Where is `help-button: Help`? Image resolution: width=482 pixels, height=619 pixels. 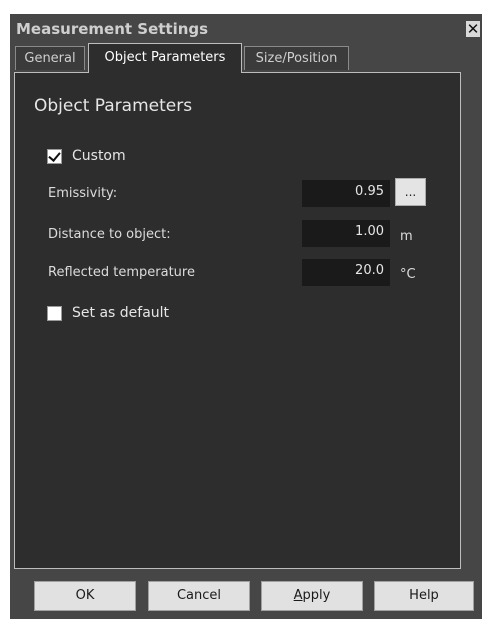 help-button: Help is located at coordinates (424, 596).